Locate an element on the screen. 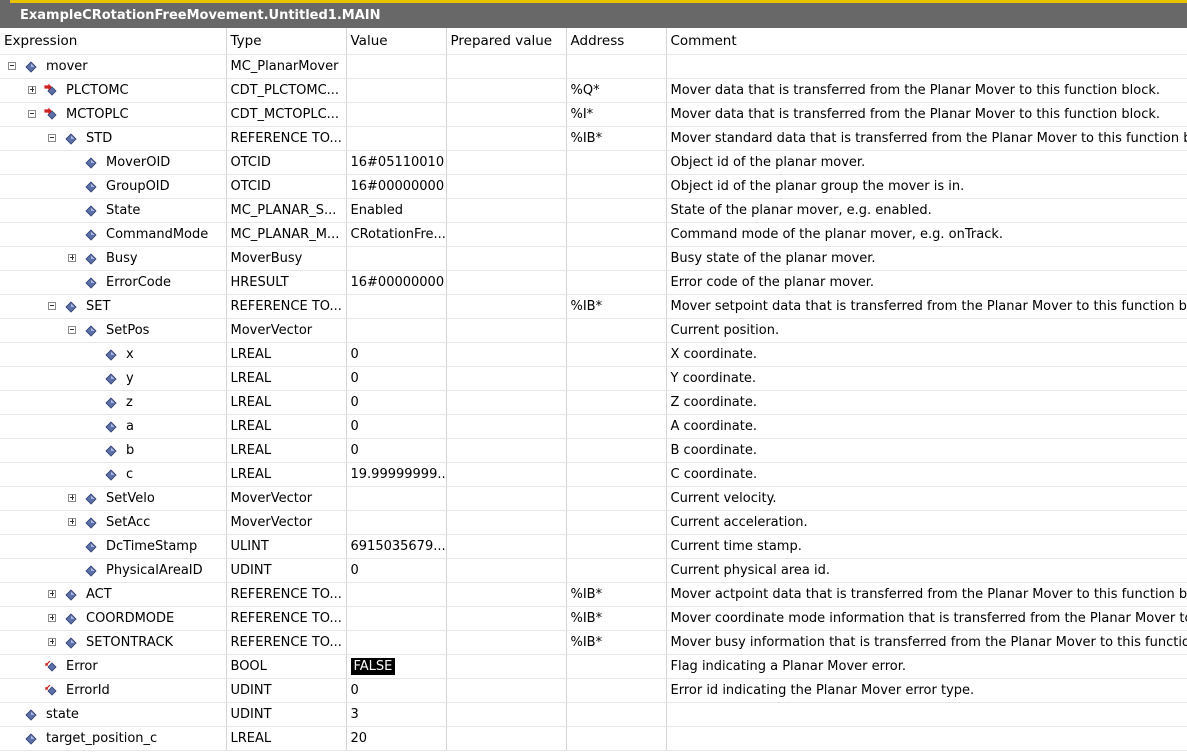  cell-expression: State is located at coordinates (113, 210).